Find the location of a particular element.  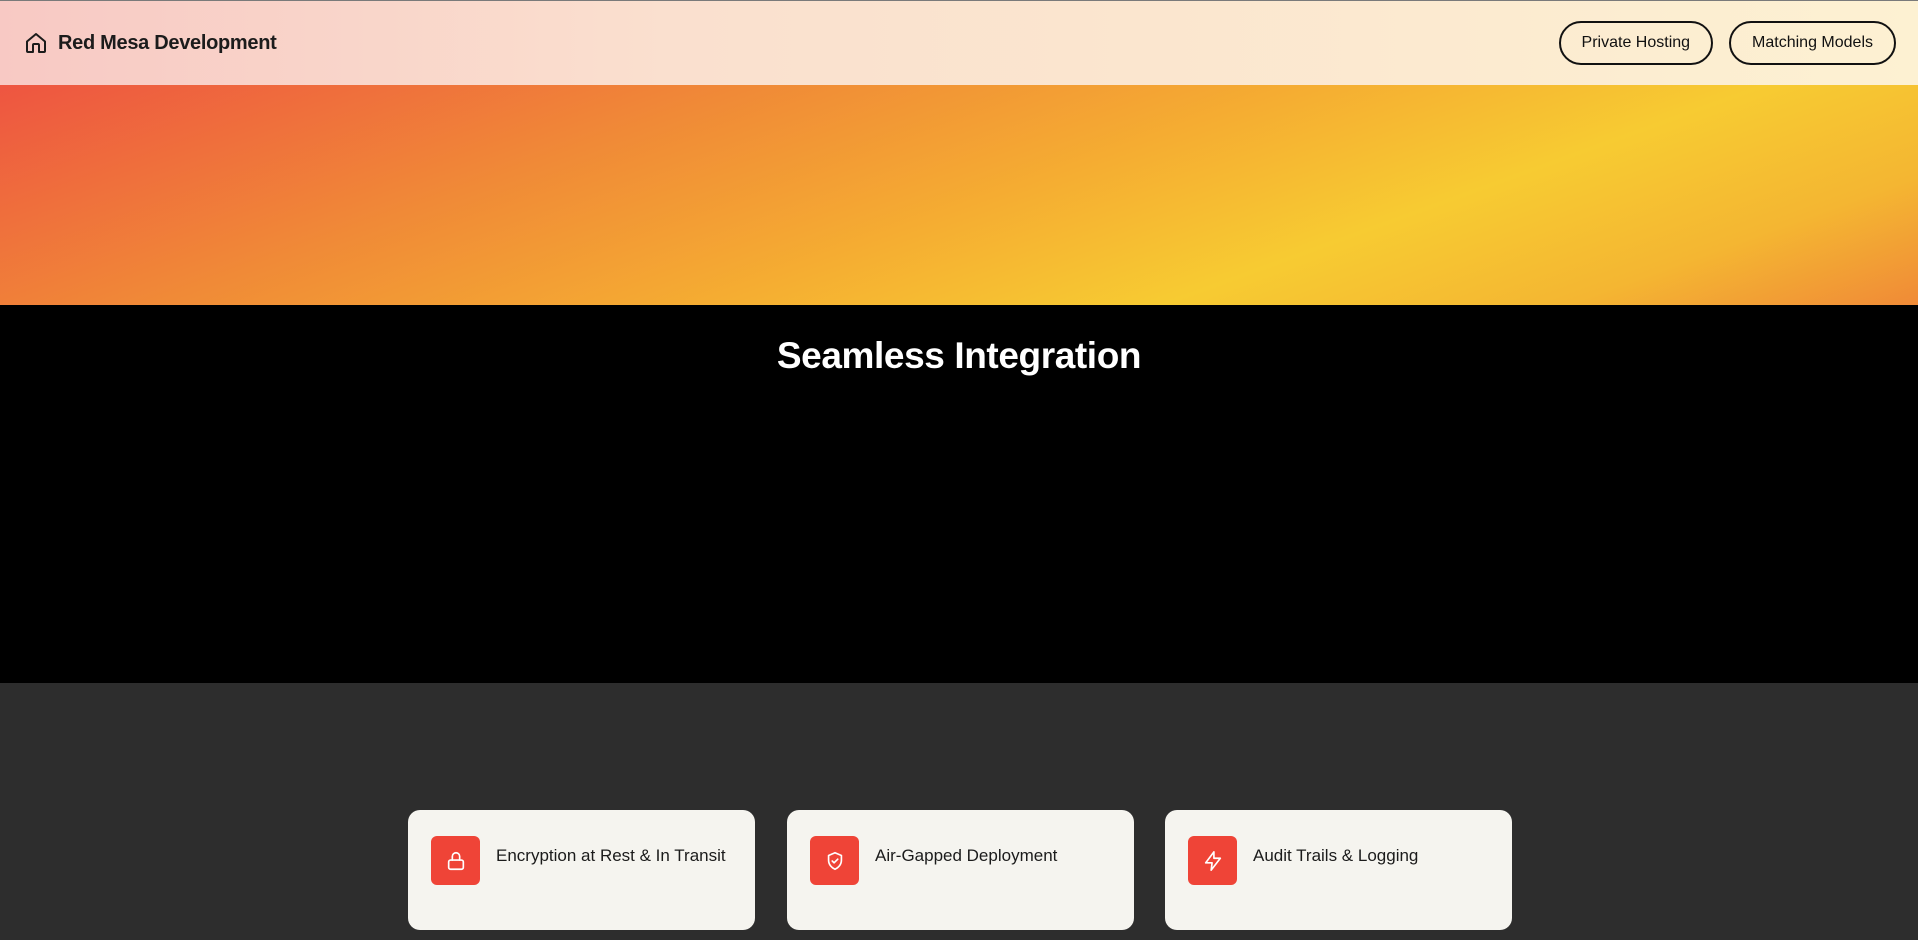

shield-check-icon is located at coordinates (834, 860).